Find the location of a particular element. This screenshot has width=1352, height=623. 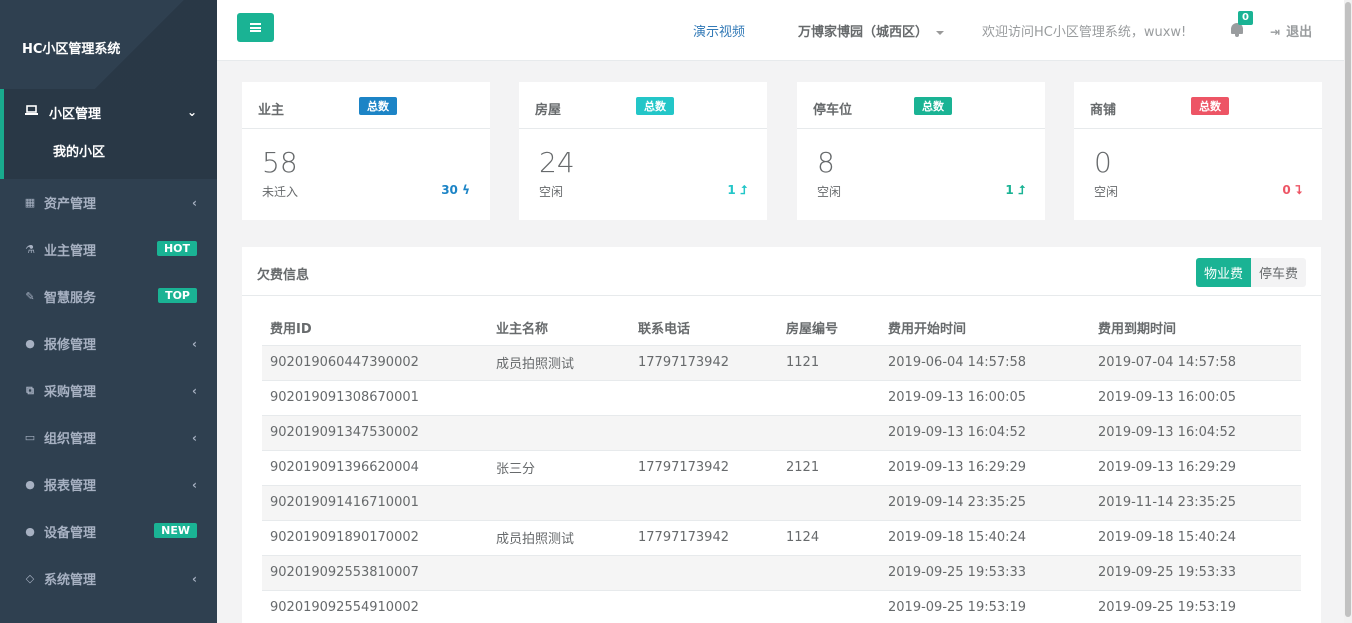

property-fee-button: 物业费 is located at coordinates (1223, 272).